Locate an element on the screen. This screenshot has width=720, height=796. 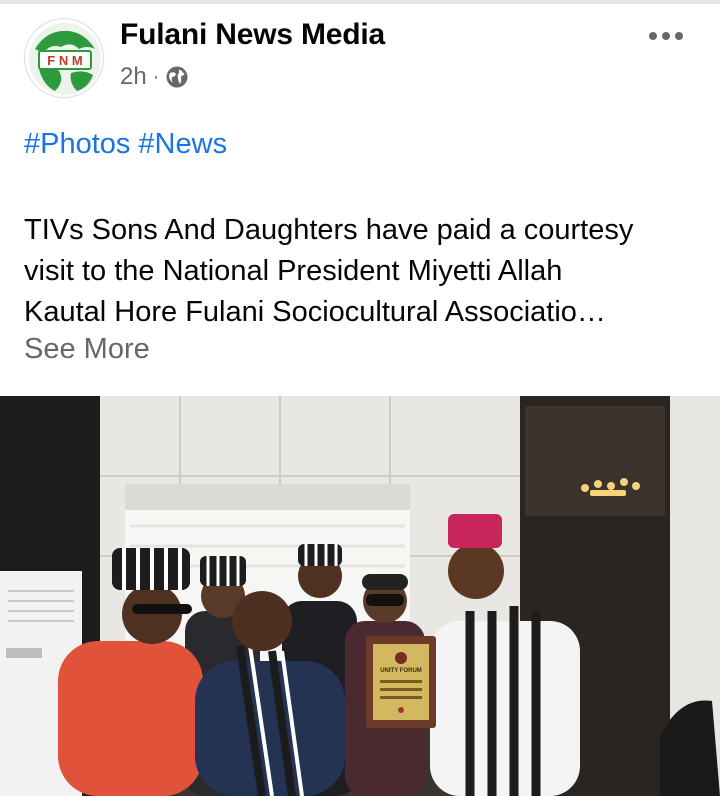
page-avatar: F N M is located at coordinates (64, 58).